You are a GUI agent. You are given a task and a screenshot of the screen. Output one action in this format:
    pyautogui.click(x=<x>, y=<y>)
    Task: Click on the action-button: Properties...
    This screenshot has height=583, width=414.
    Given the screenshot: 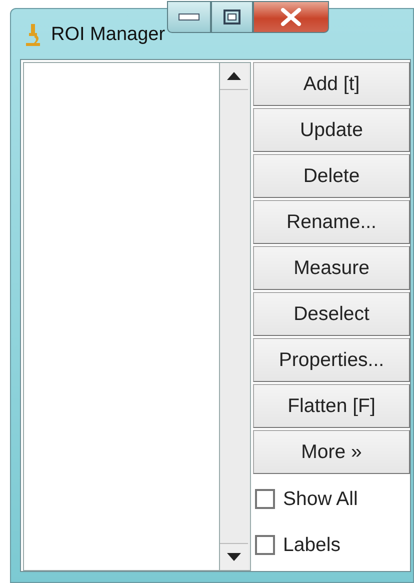 What is the action you would take?
    pyautogui.click(x=331, y=360)
    